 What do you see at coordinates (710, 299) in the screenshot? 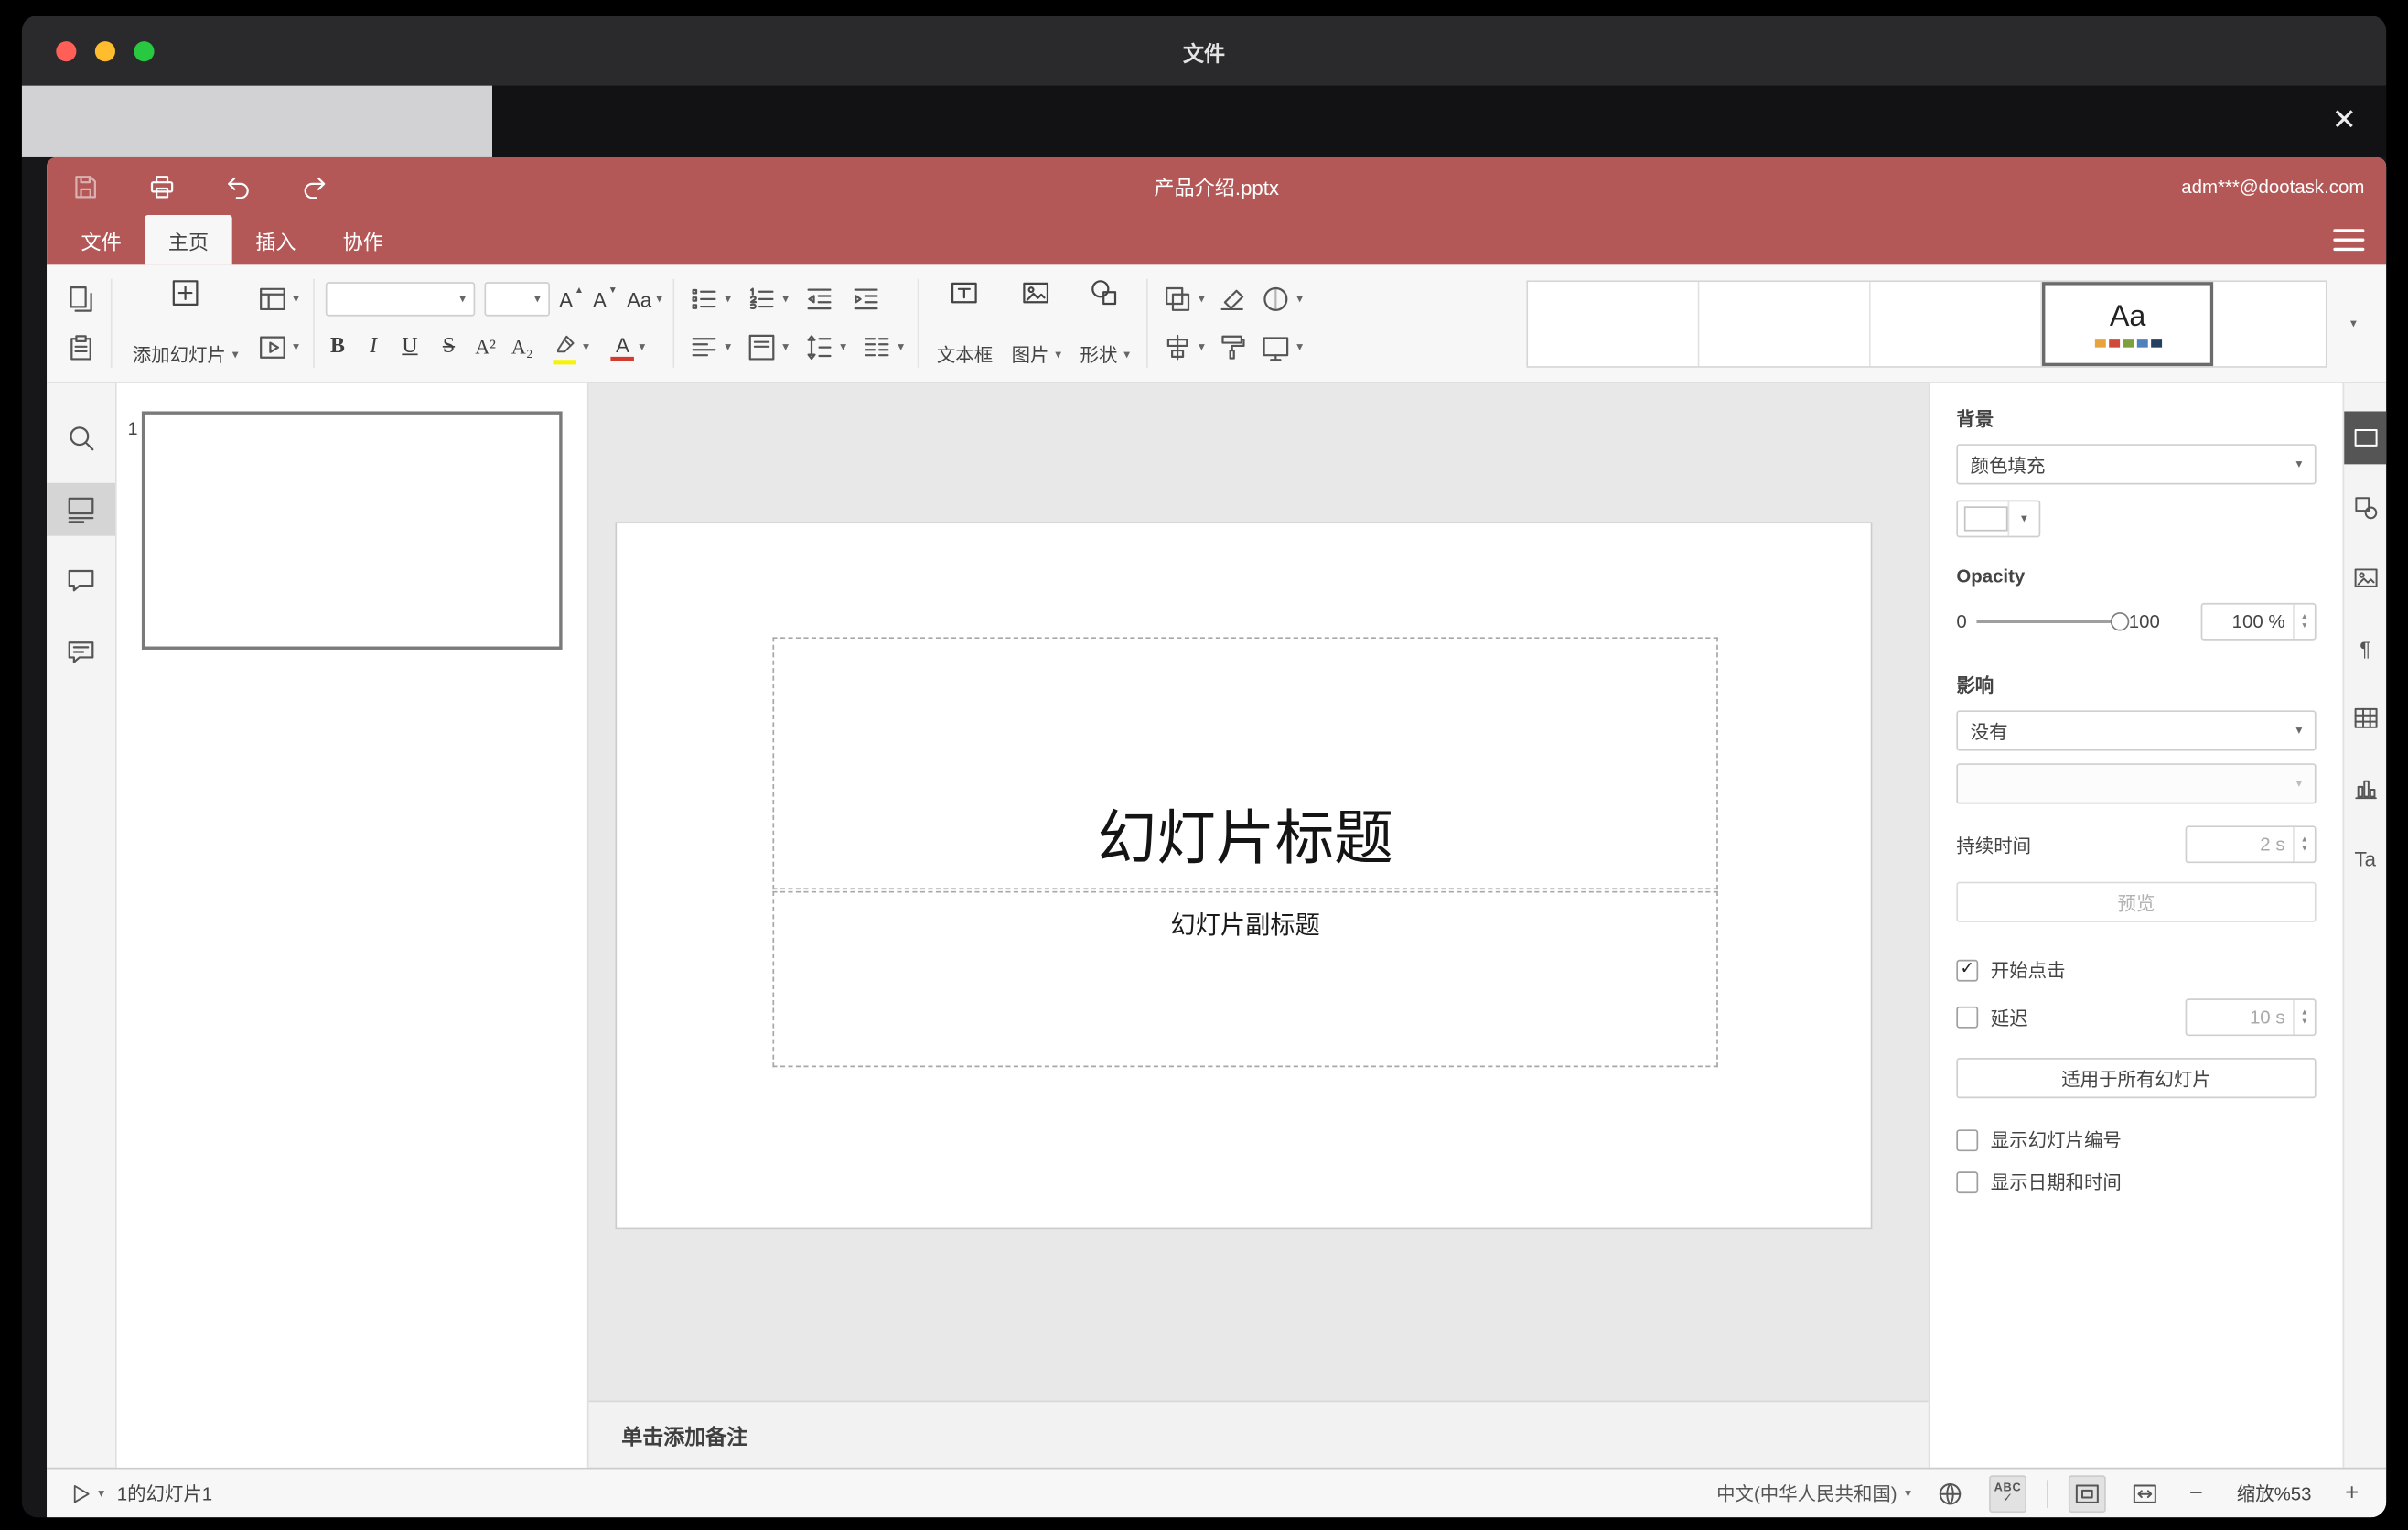
I see `bullets-button: ▾` at bounding box center [710, 299].